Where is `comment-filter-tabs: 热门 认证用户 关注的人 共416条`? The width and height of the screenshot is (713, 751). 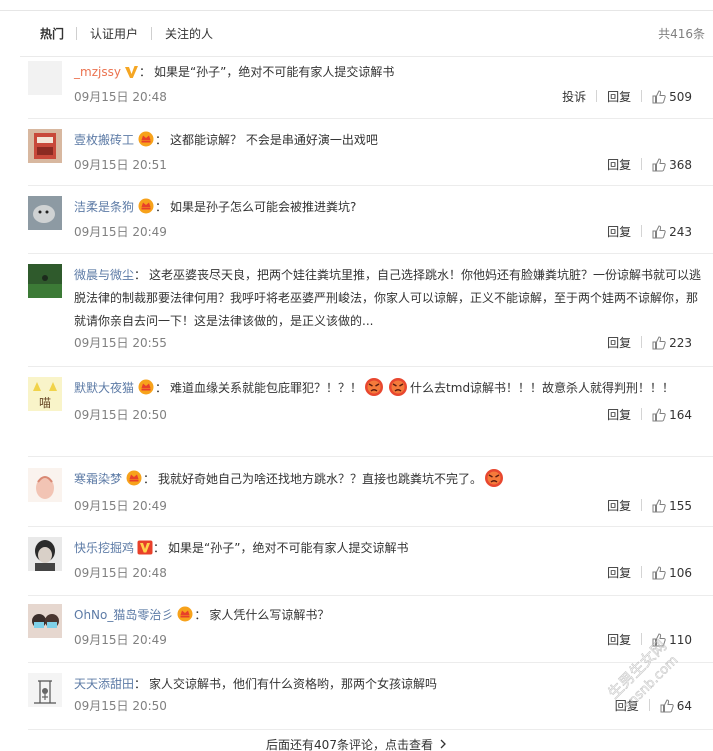
comment-filter-tabs: 热门 认证用户 关注的人 共416条 is located at coordinates (356, 28).